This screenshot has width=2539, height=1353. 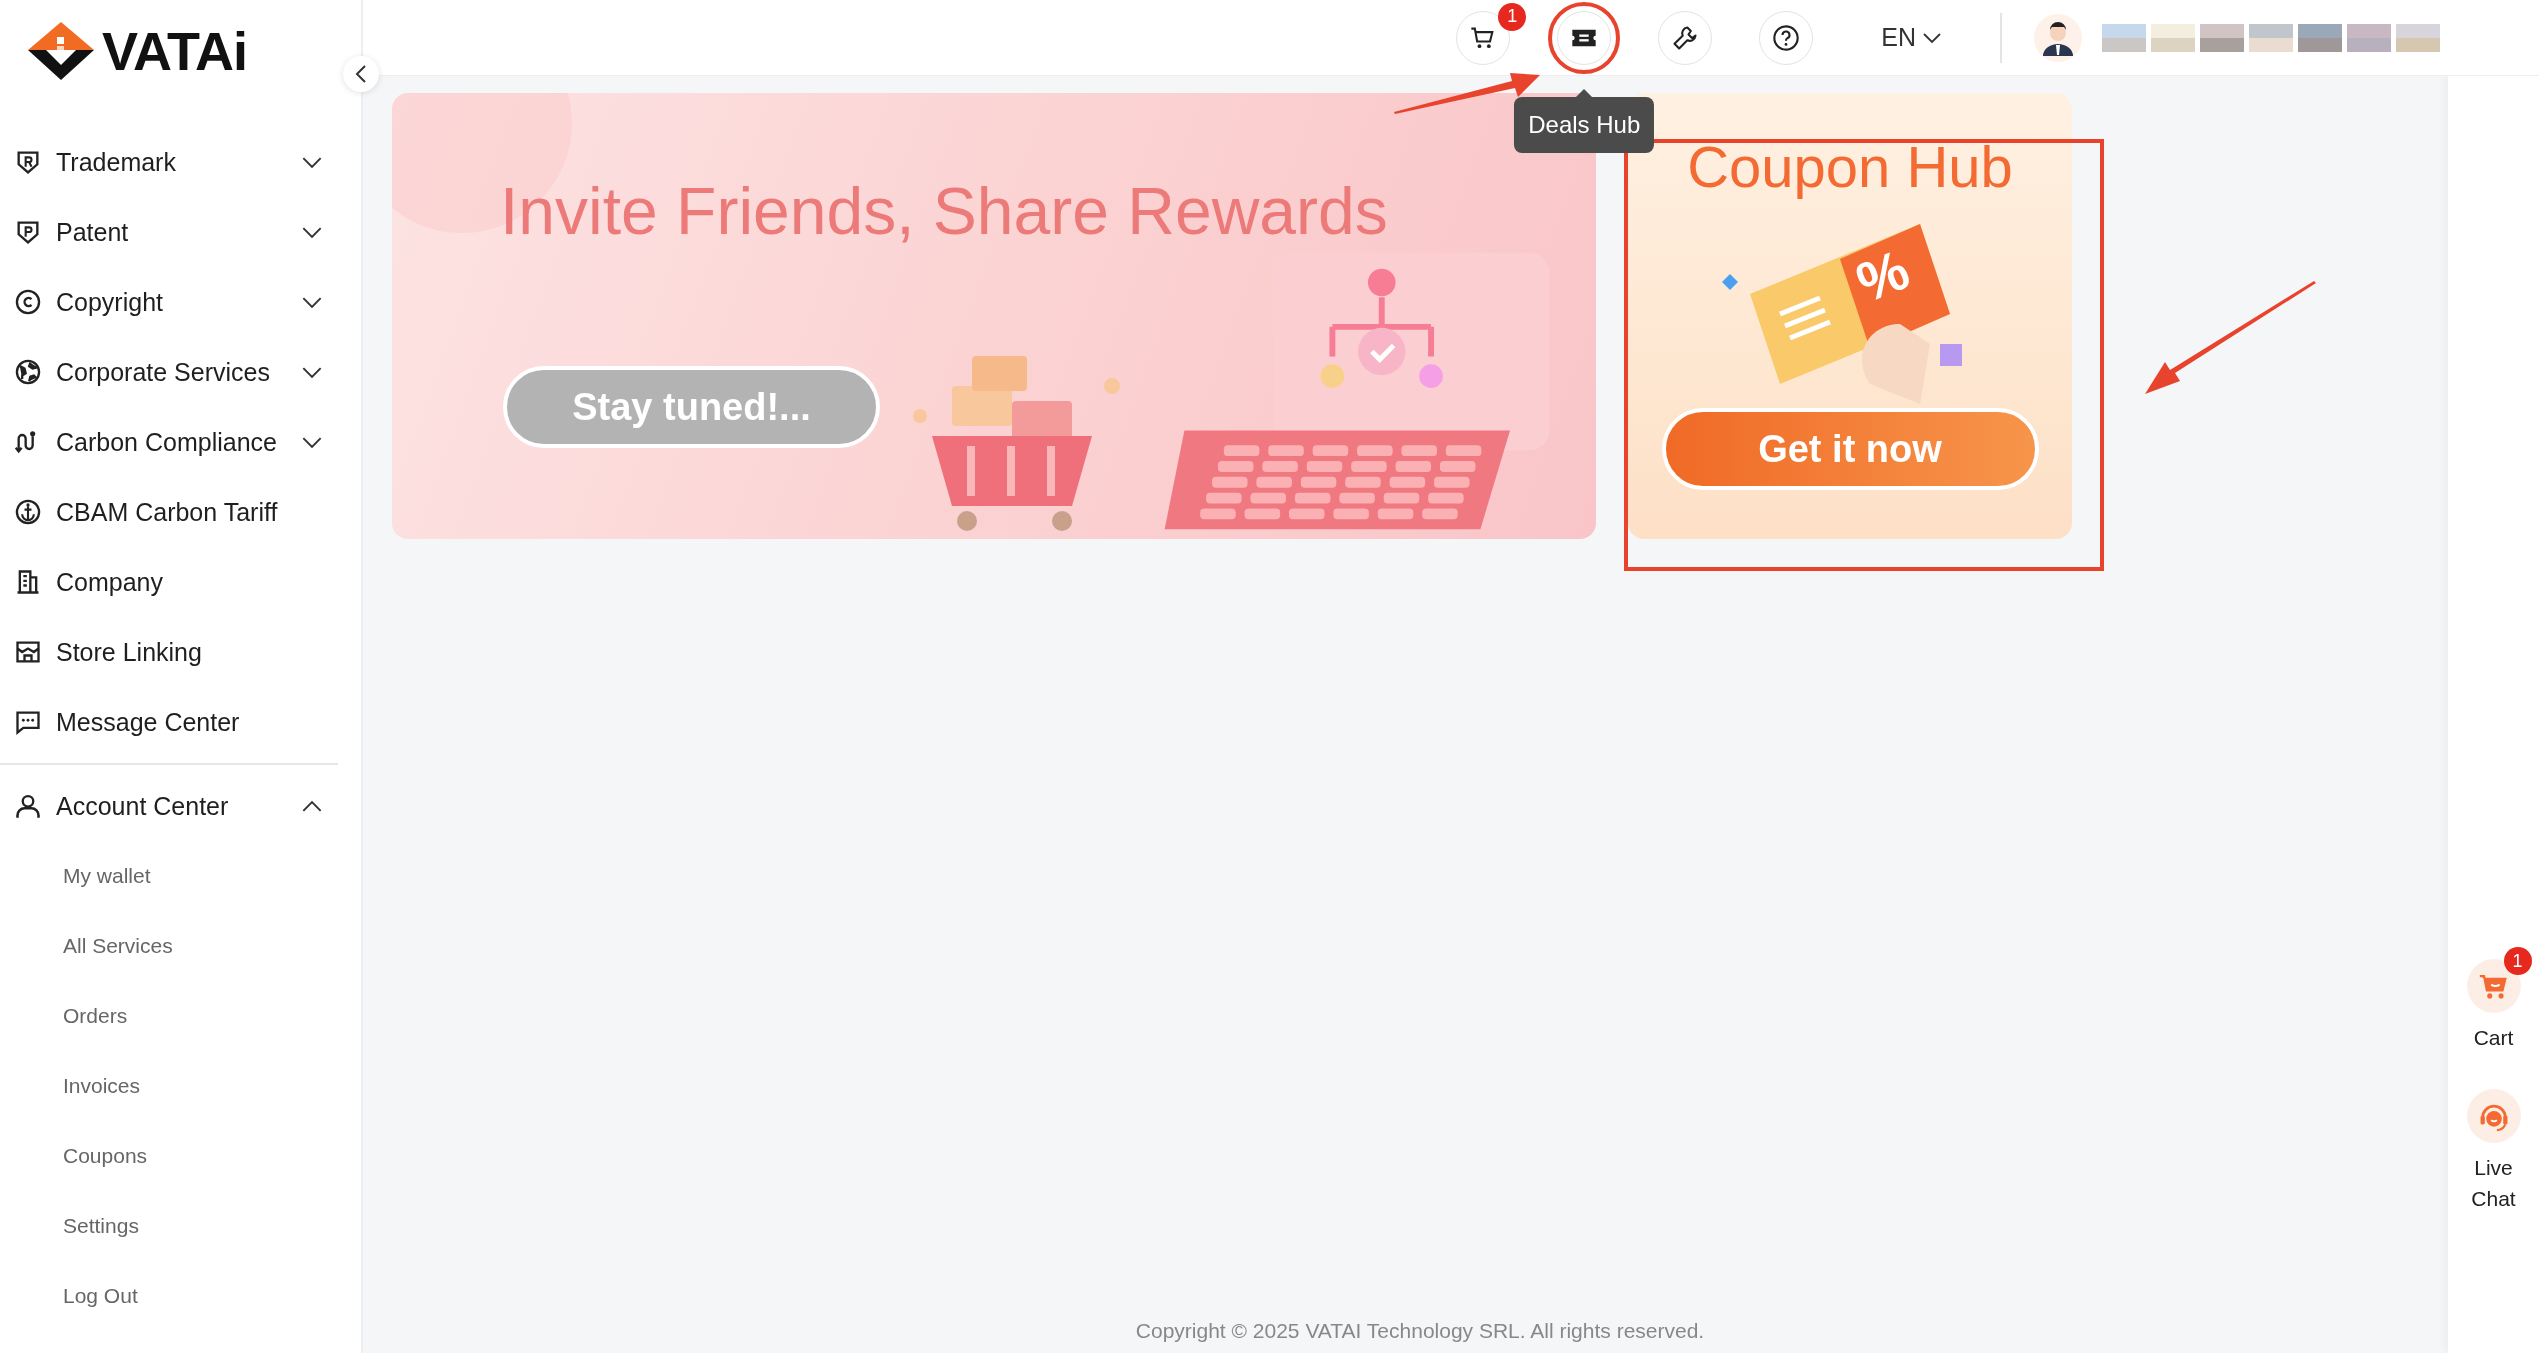 I want to click on tooltip-arrow, so click(x=1584, y=92).